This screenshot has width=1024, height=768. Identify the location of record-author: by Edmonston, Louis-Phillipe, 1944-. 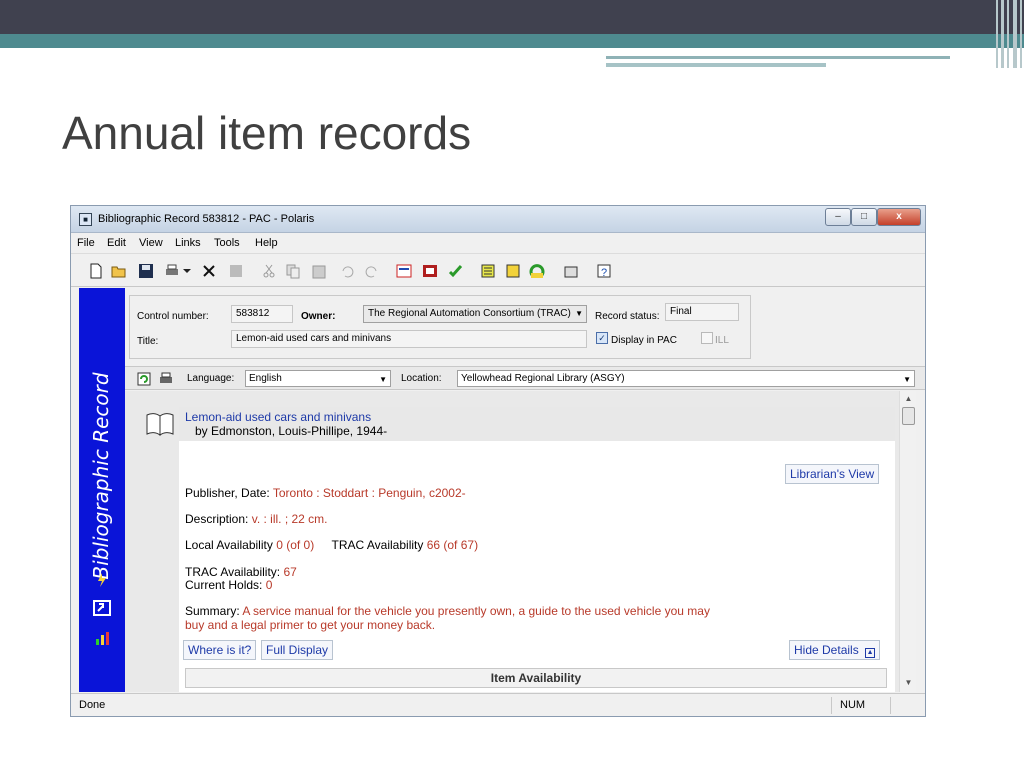
(291, 431).